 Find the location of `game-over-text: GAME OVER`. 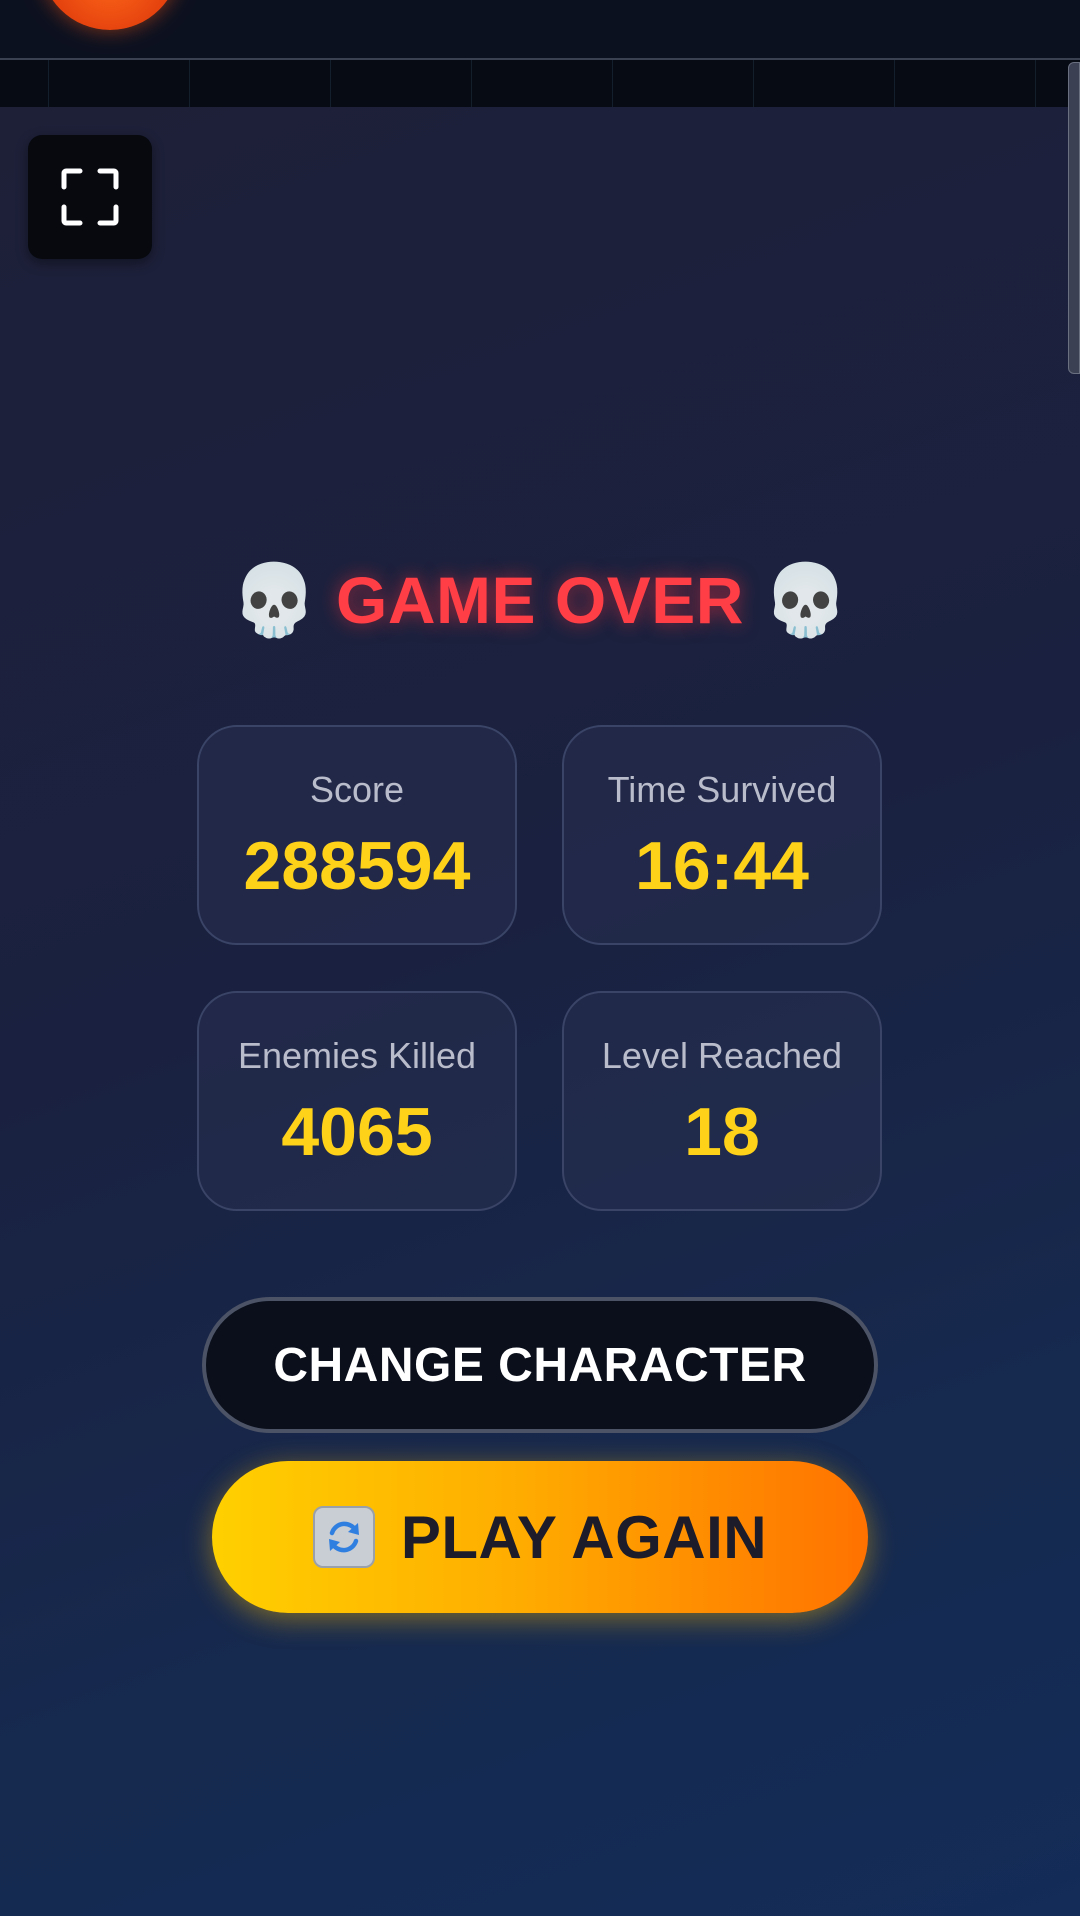

game-over-text: GAME OVER is located at coordinates (540, 600).